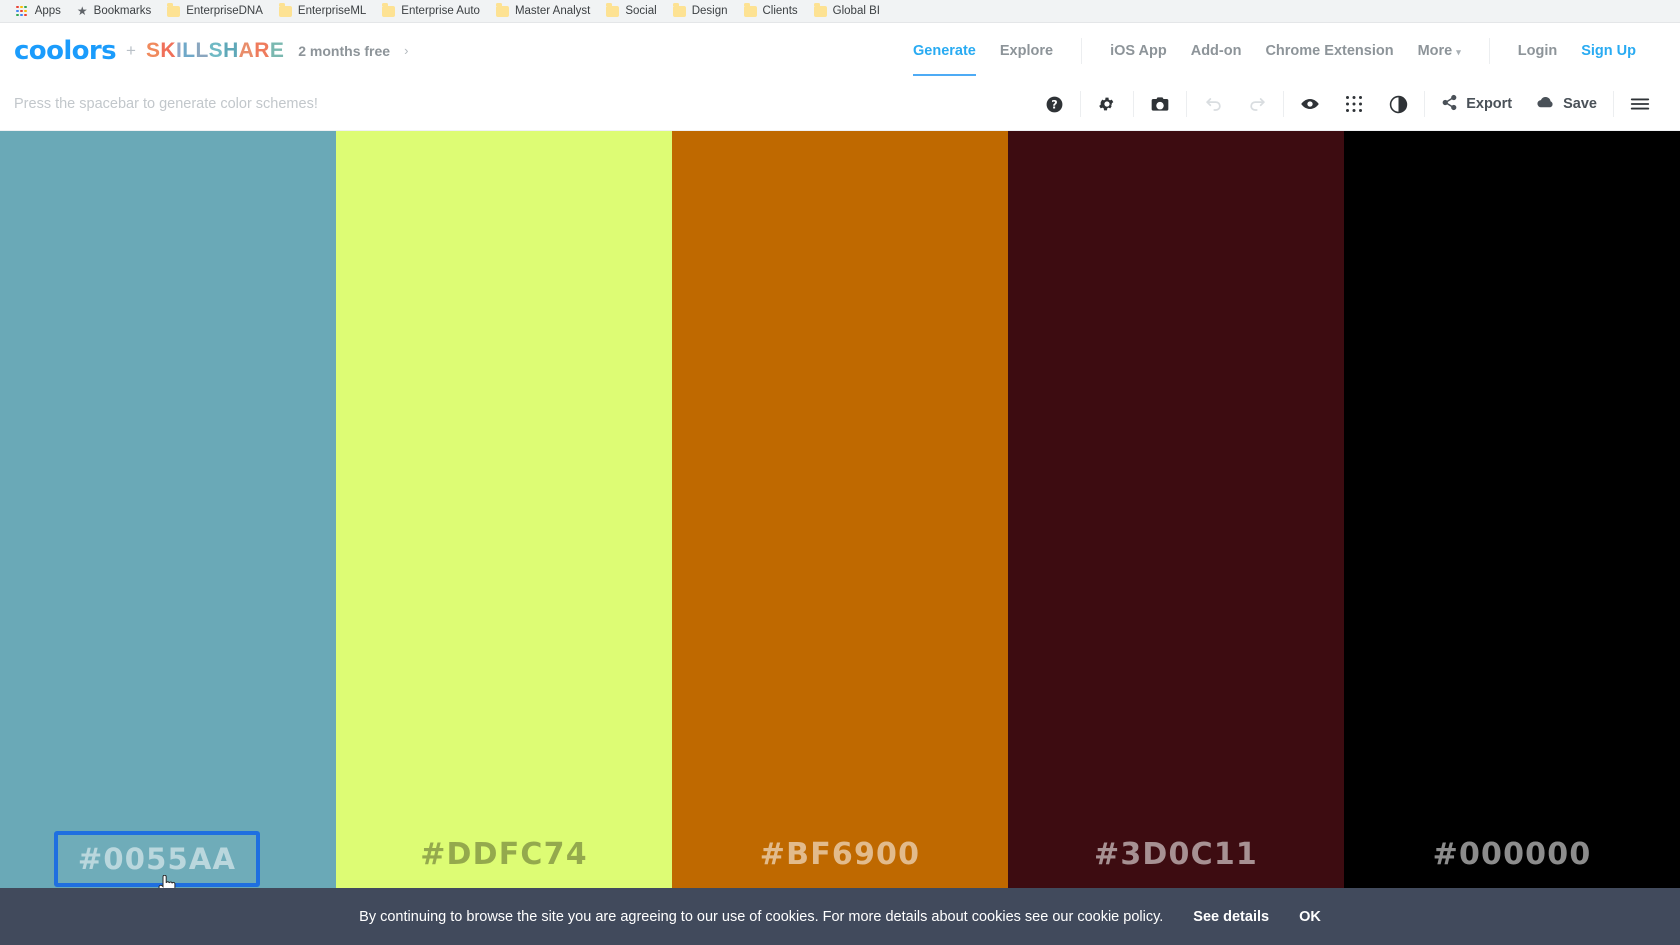 This screenshot has width=1680, height=945. I want to click on tool-group-camera, so click(1159, 104).